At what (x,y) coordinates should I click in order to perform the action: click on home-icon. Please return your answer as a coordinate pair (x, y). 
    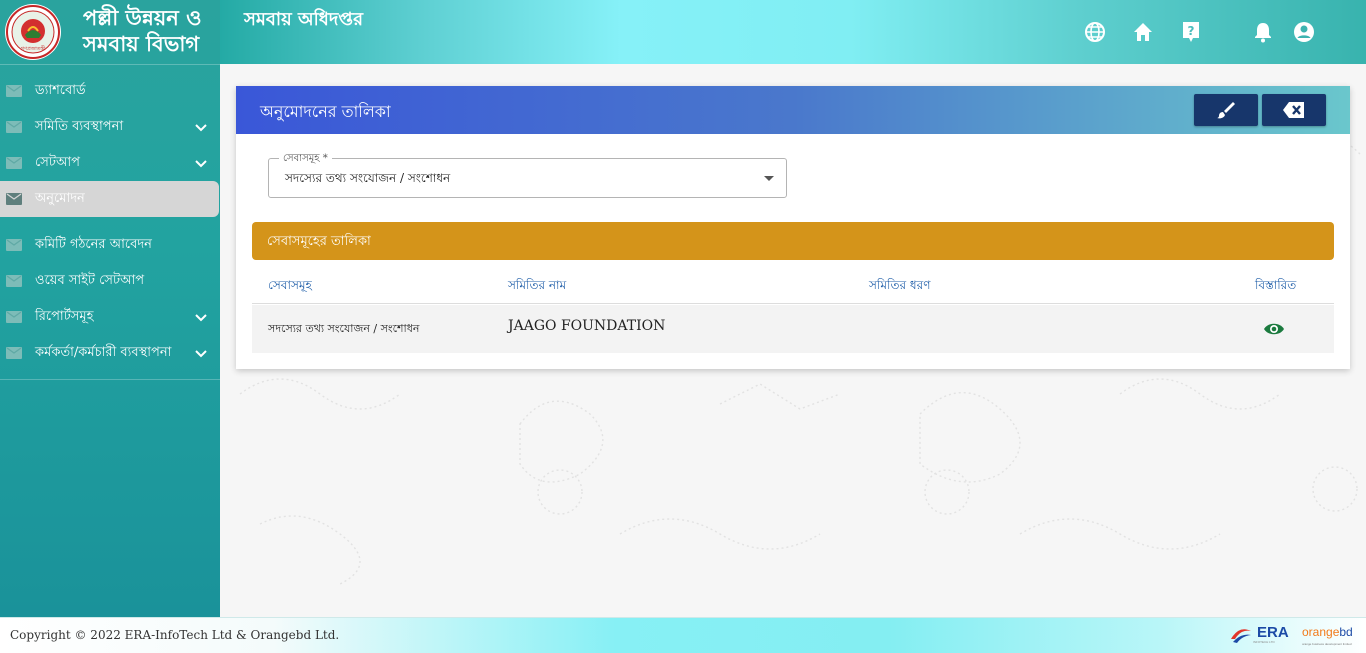
    Looking at the image, I should click on (1143, 32).